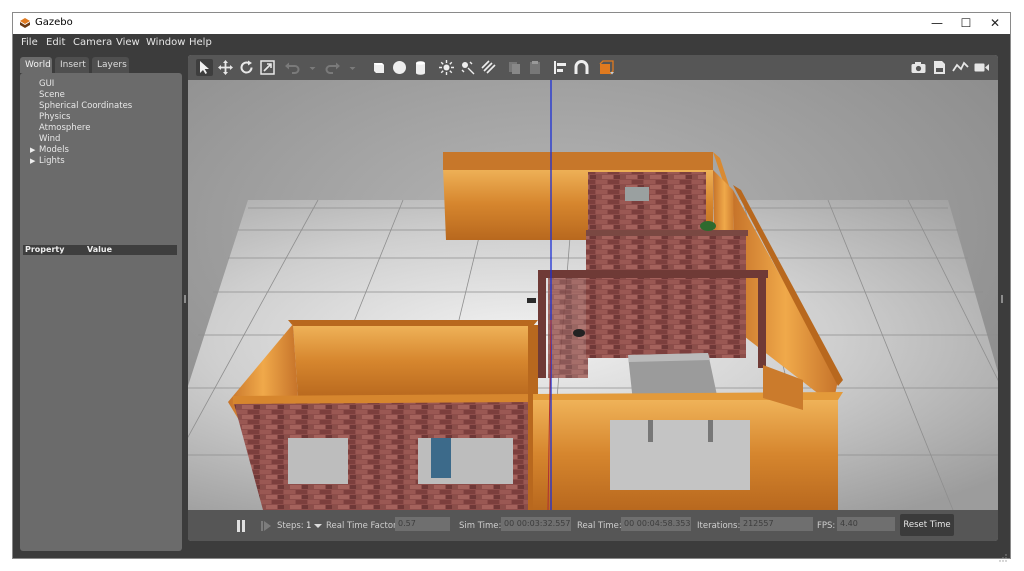  Describe the element at coordinates (332, 67) in the screenshot. I see `redo-icon` at that location.